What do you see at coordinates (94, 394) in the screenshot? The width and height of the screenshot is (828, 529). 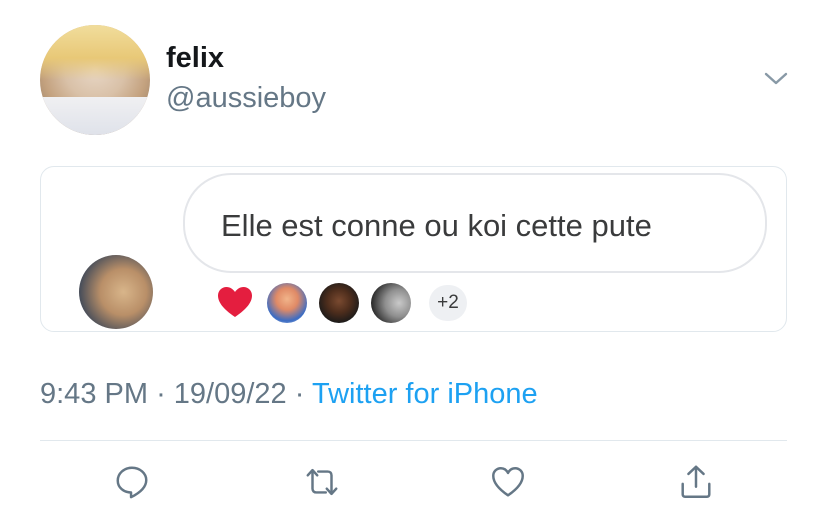 I see `tweet-time: 9:43 PM` at bounding box center [94, 394].